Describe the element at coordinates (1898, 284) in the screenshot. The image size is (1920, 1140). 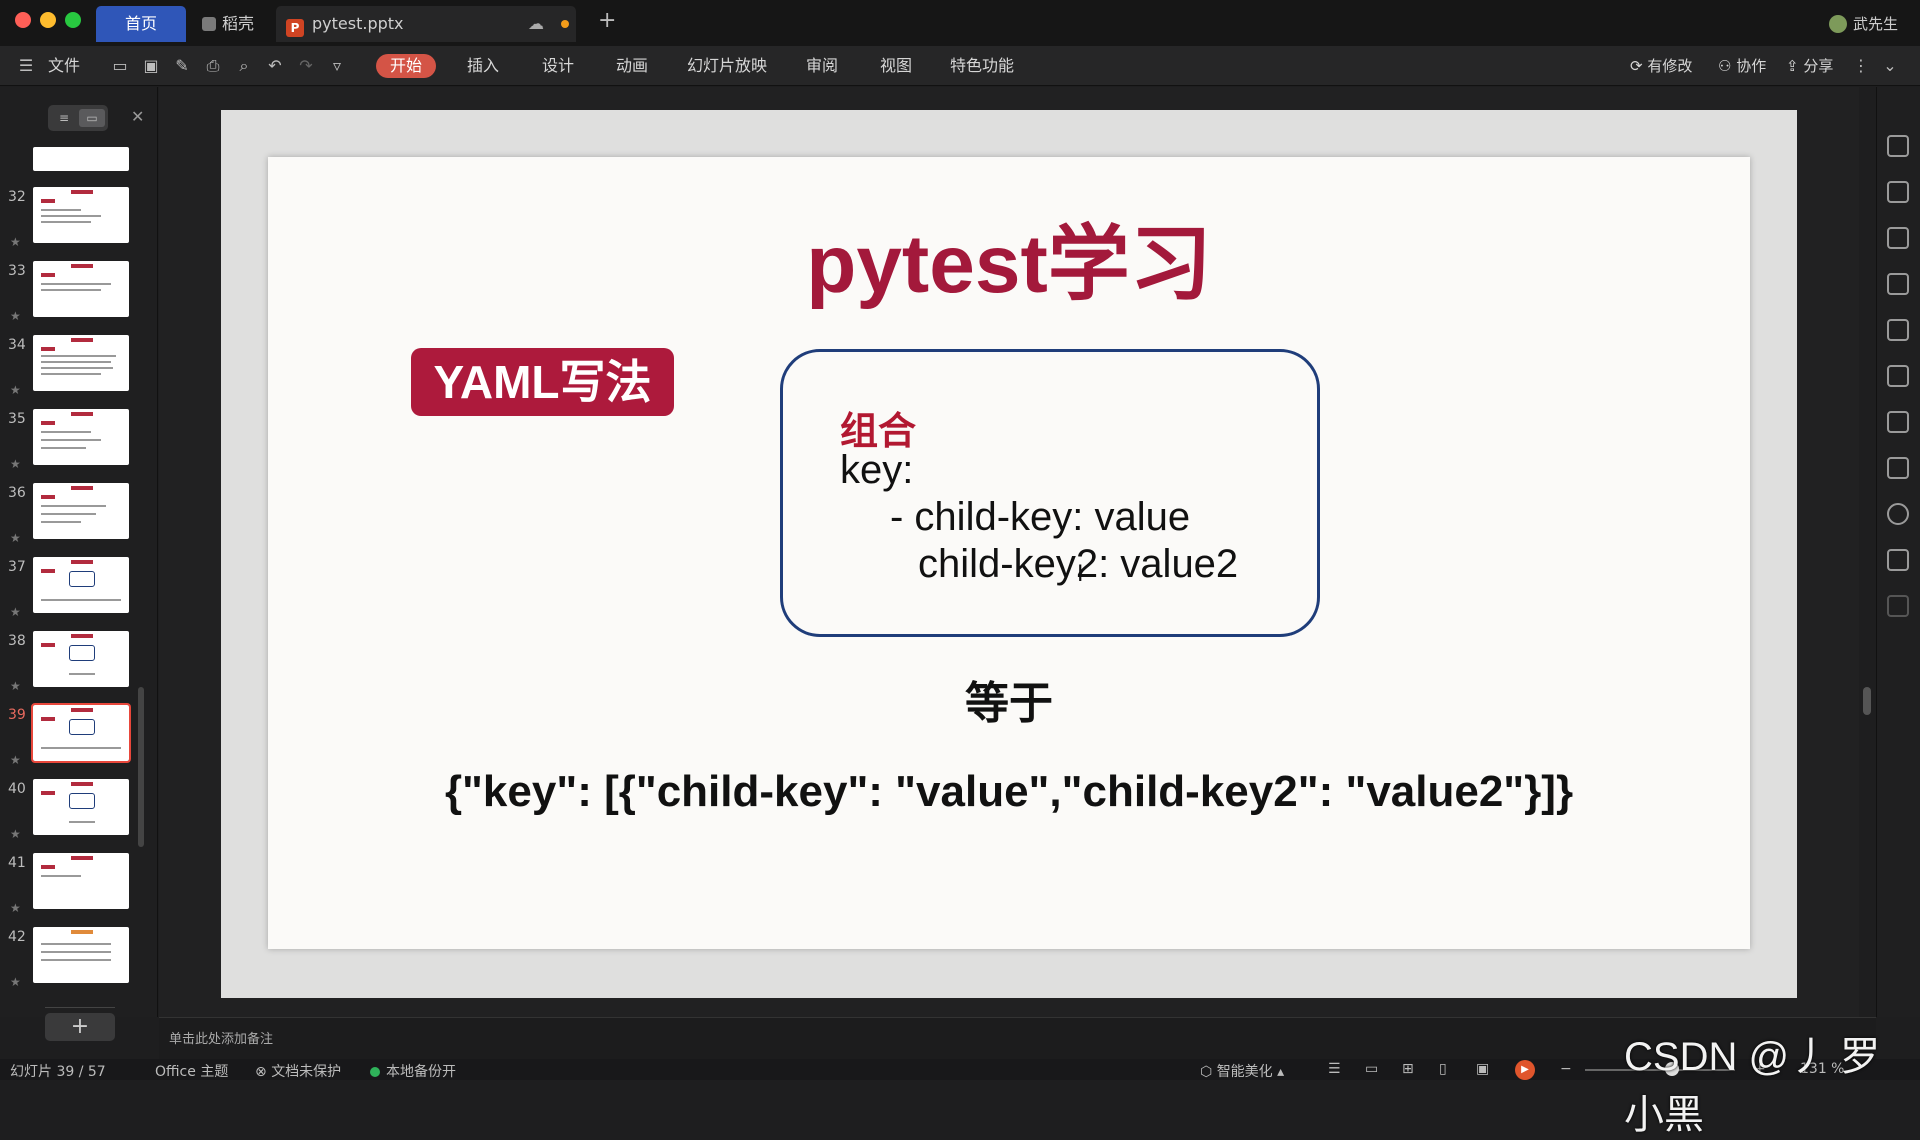
I see `chart-icon` at that location.